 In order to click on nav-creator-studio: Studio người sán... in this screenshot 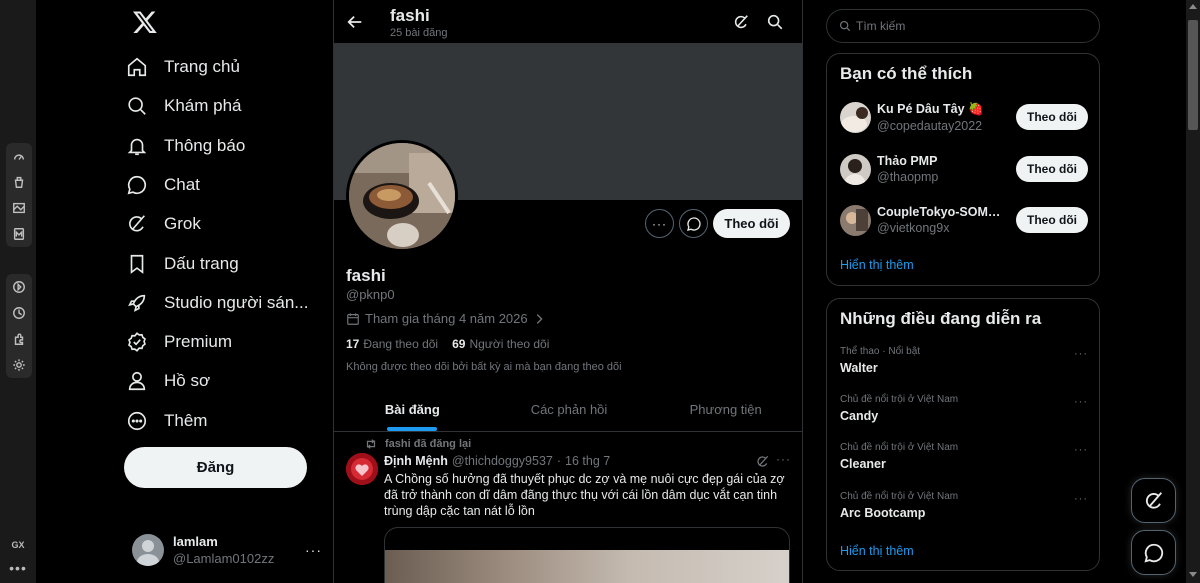, I will do `click(217, 303)`.